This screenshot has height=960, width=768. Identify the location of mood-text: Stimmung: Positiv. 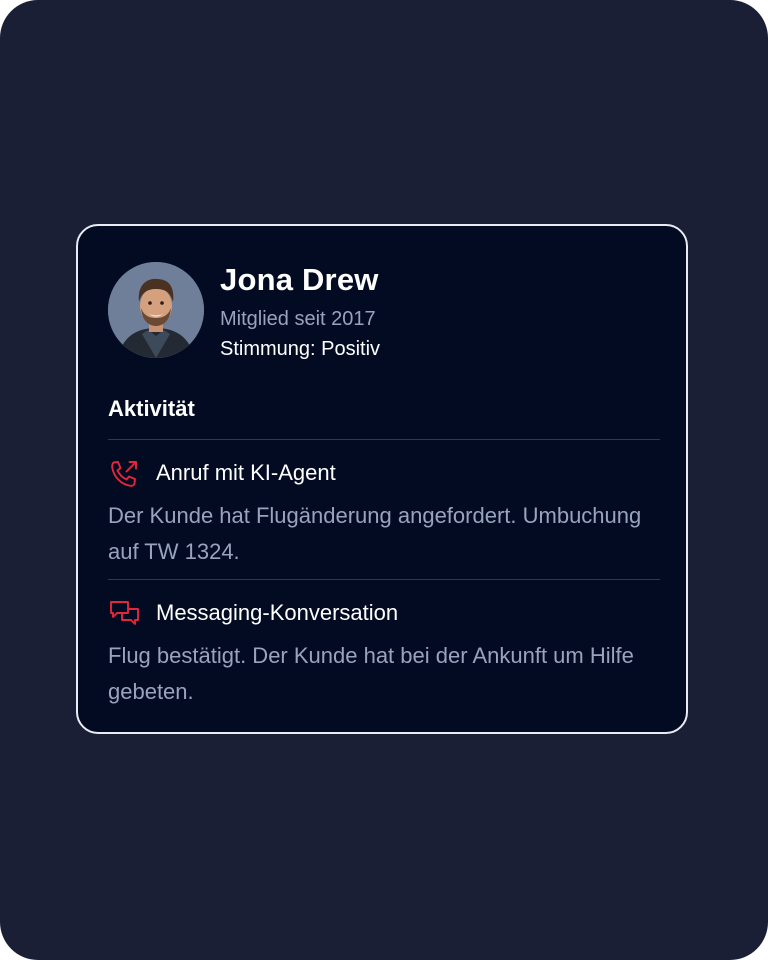
(300, 349).